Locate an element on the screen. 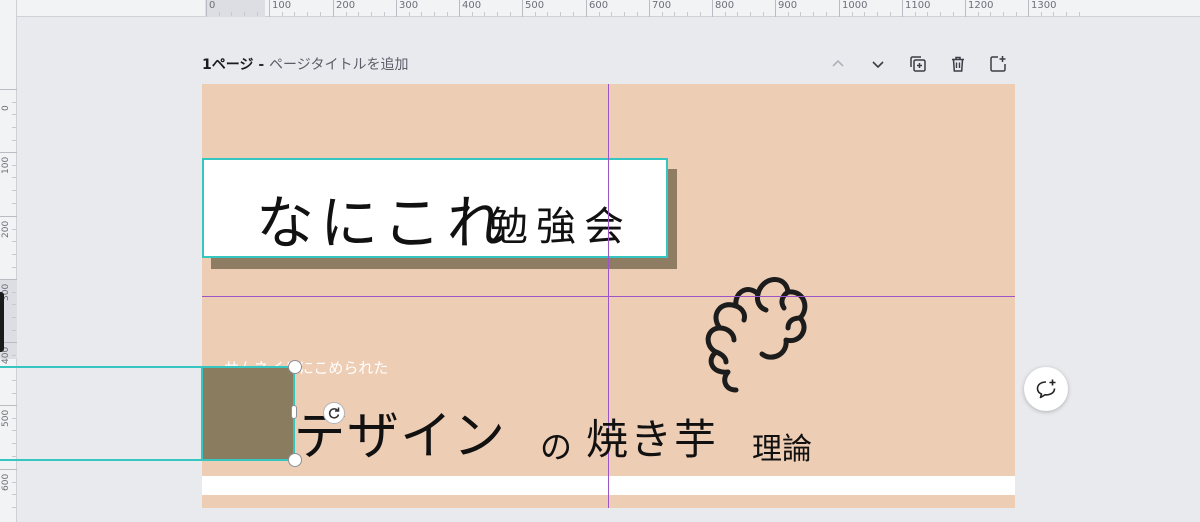  no-text: の is located at coordinates (556, 445).